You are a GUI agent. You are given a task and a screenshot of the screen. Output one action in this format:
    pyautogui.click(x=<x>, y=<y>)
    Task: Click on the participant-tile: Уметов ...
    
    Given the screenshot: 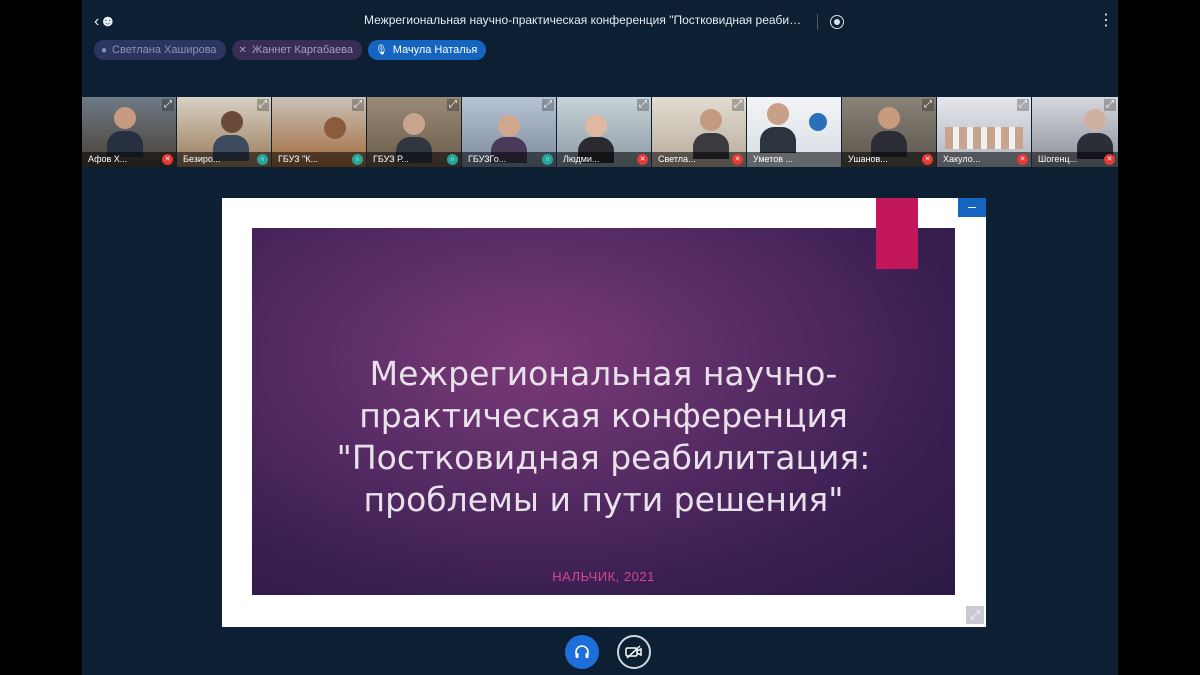 What is the action you would take?
    pyautogui.click(x=794, y=132)
    